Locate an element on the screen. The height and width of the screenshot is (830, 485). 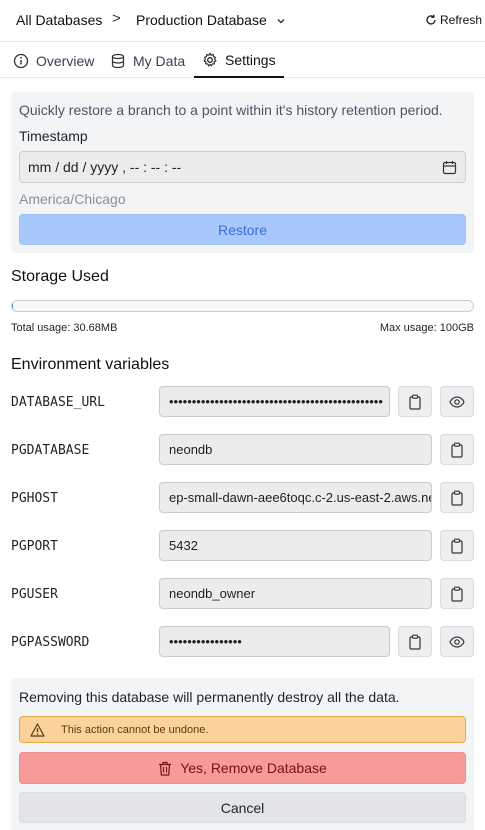
refresh-label: Refresh is located at coordinates (461, 20).